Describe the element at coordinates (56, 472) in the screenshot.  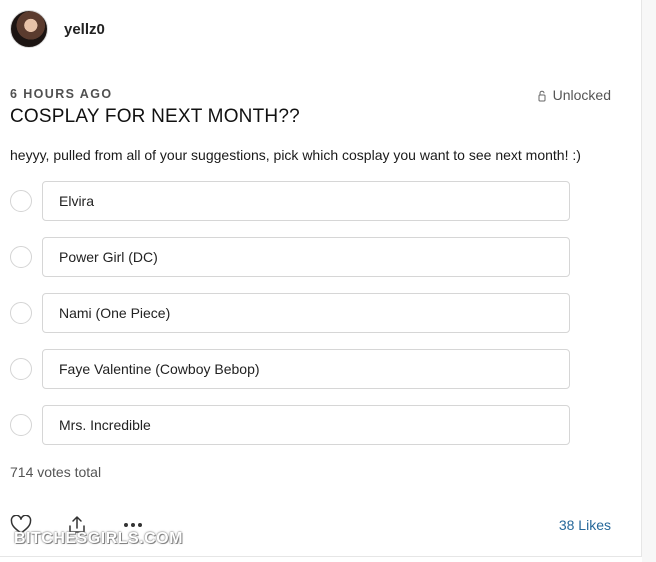
I see `votes-total: 714 votes total` at that location.